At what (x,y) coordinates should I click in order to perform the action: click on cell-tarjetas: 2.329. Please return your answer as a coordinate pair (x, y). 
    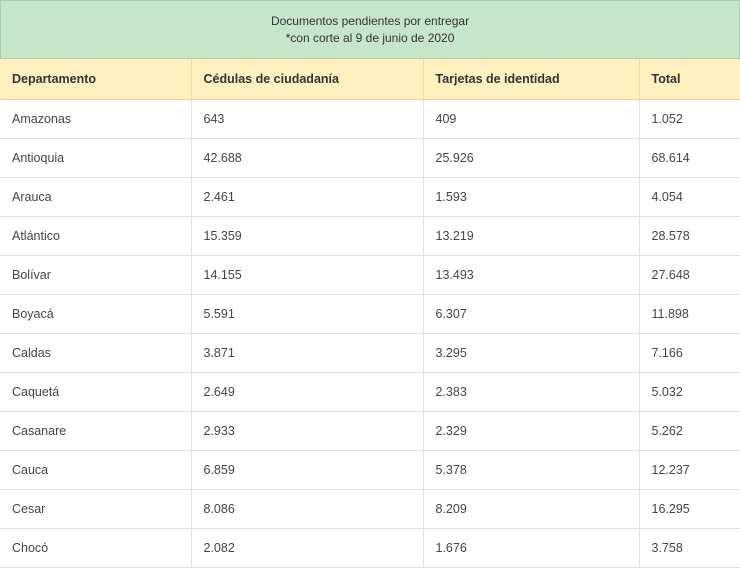
    Looking at the image, I should click on (531, 431).